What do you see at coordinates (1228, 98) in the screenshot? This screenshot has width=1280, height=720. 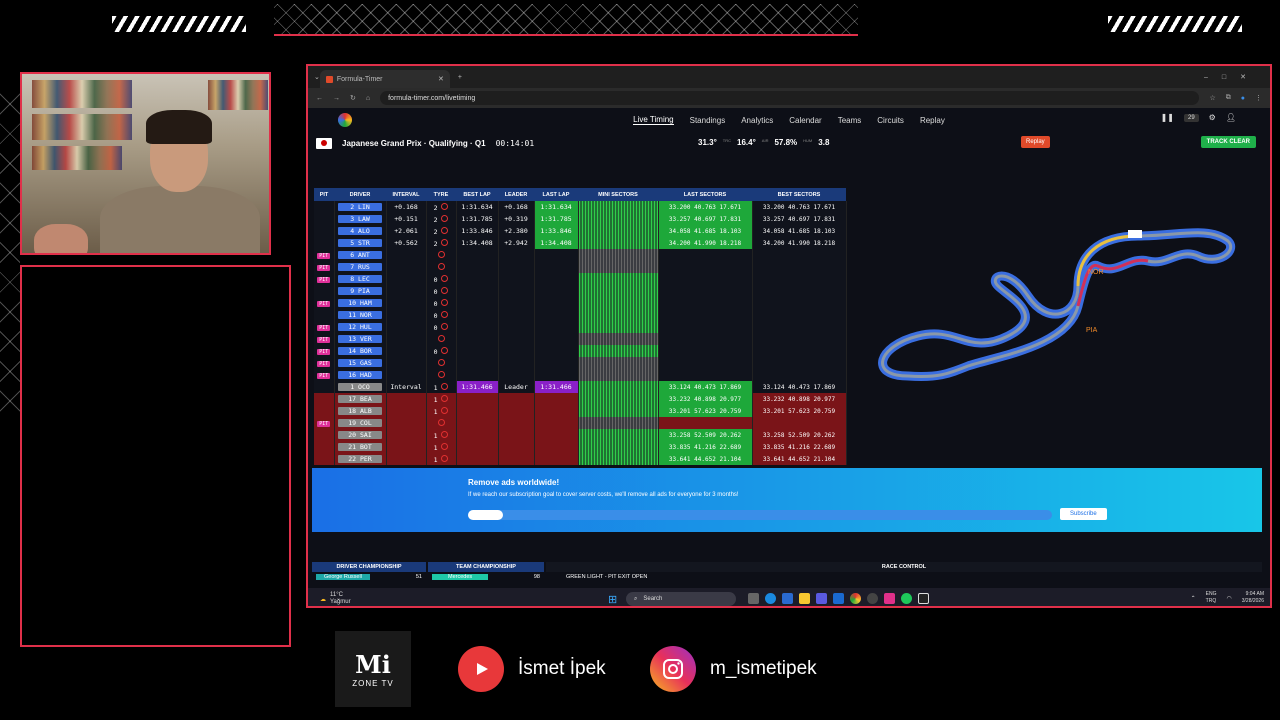 I see `extensions-icon: ⧉` at bounding box center [1228, 98].